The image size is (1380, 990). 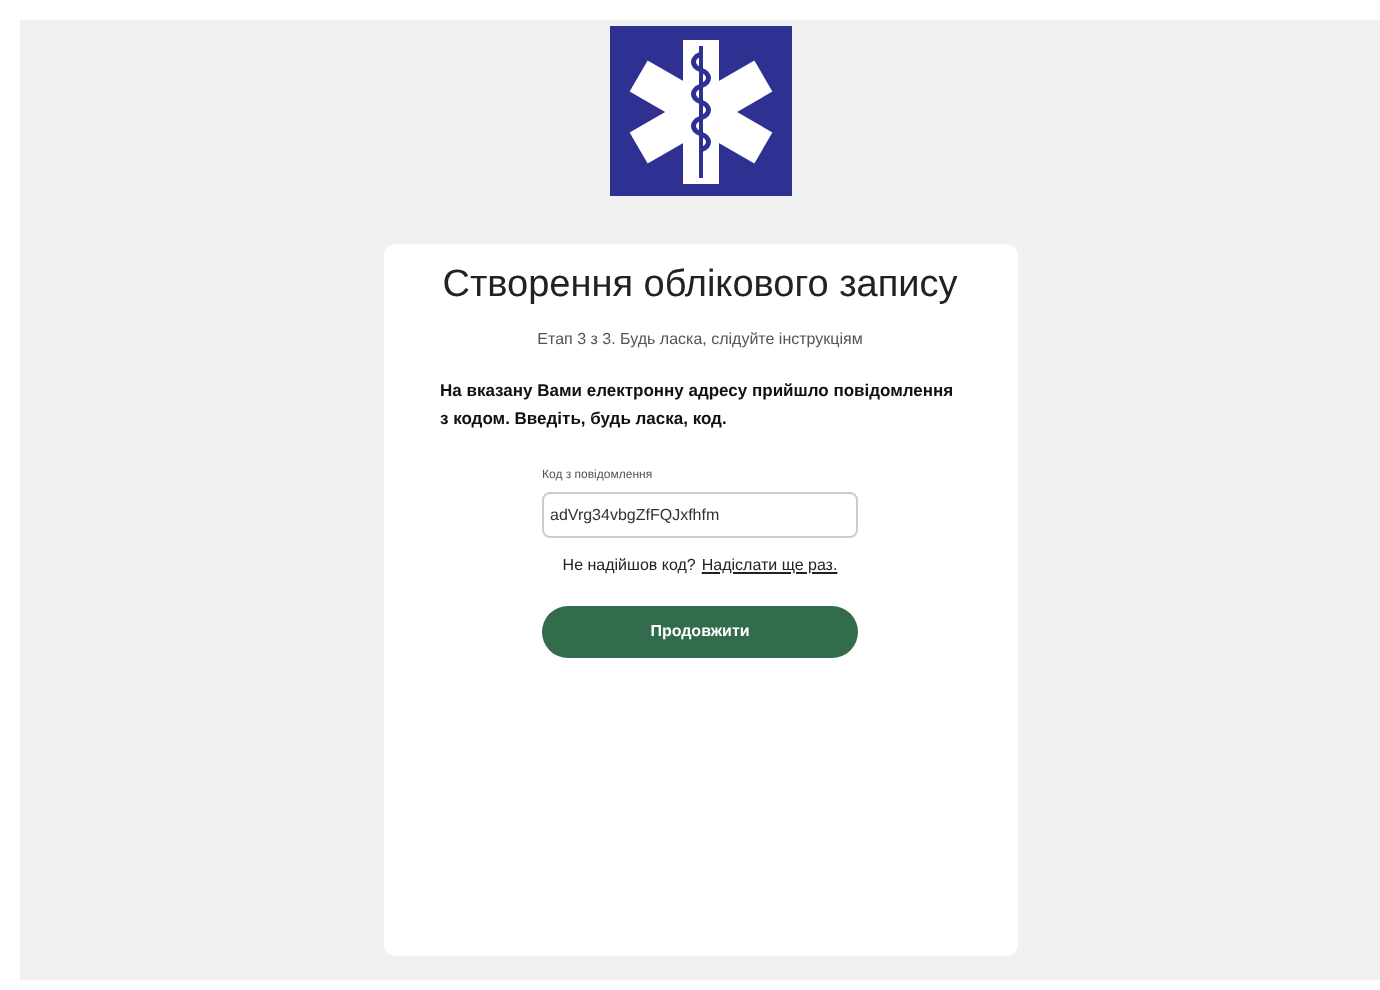 I want to click on continue-button: Продовжити, so click(x=700, y=632).